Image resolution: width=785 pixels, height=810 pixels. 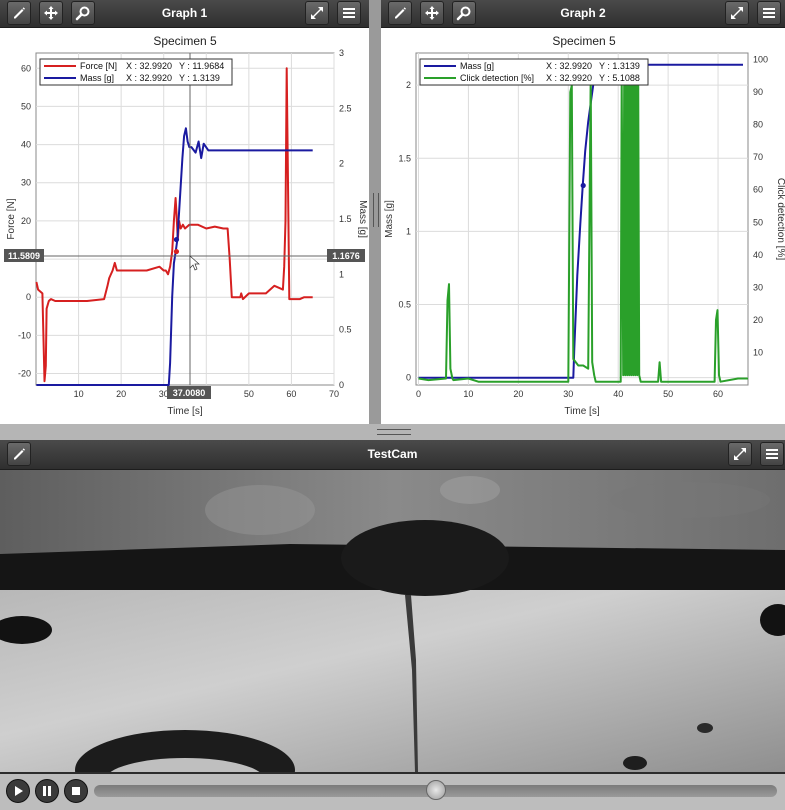 I want to click on y-right-tick-label: 90, so click(x=758, y=92).